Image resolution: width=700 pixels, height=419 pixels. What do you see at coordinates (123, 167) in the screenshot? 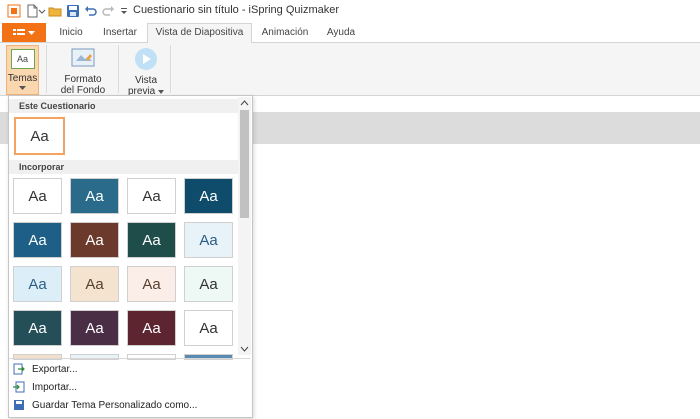
I see `section-builtin: Incorporar` at bounding box center [123, 167].